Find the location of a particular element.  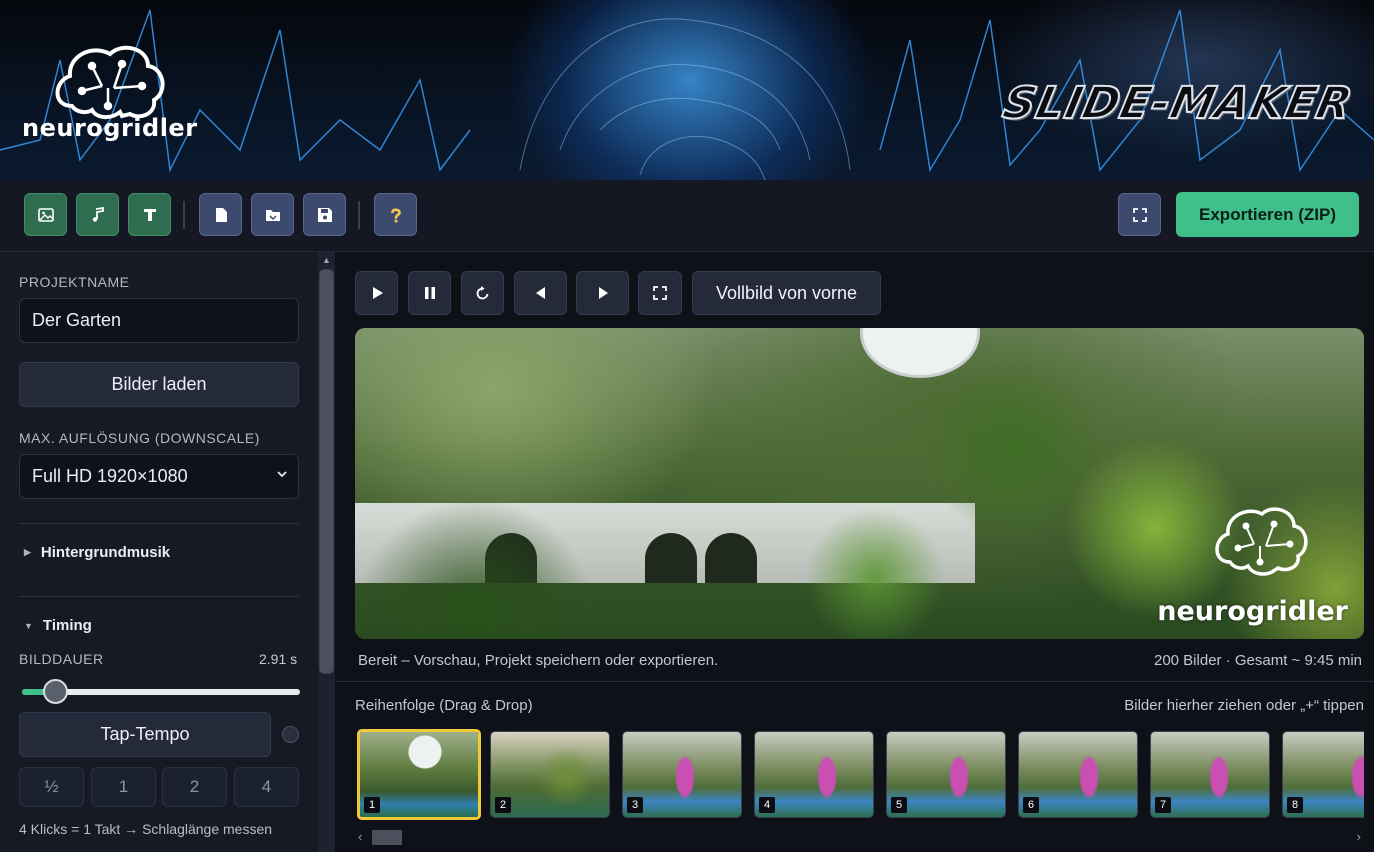

triangle-left-icon is located at coordinates (540, 293).